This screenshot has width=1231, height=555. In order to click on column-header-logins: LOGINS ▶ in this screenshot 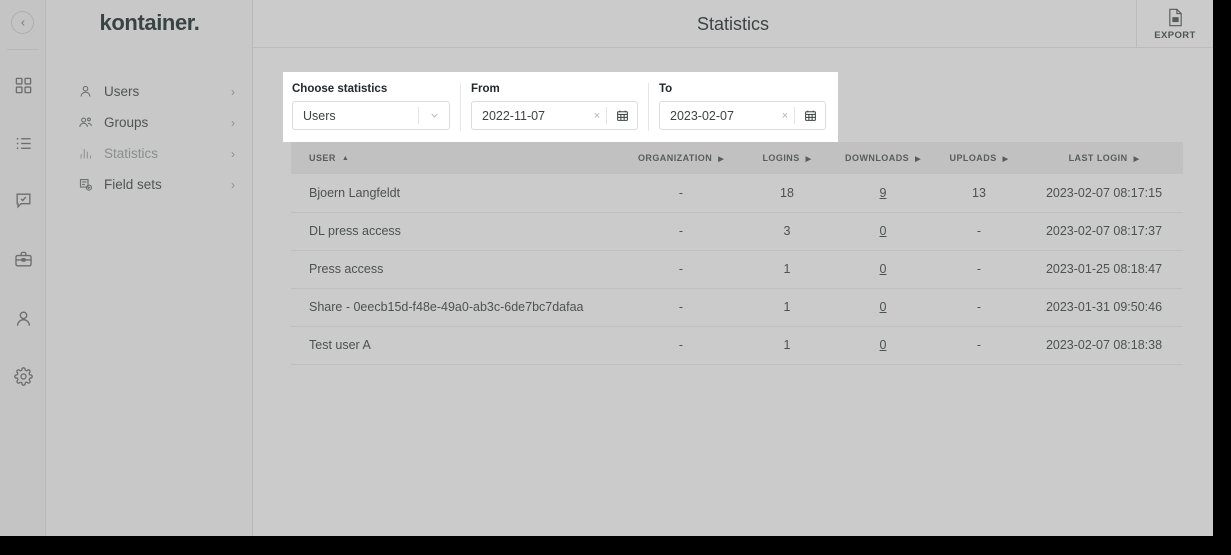, I will do `click(787, 158)`.